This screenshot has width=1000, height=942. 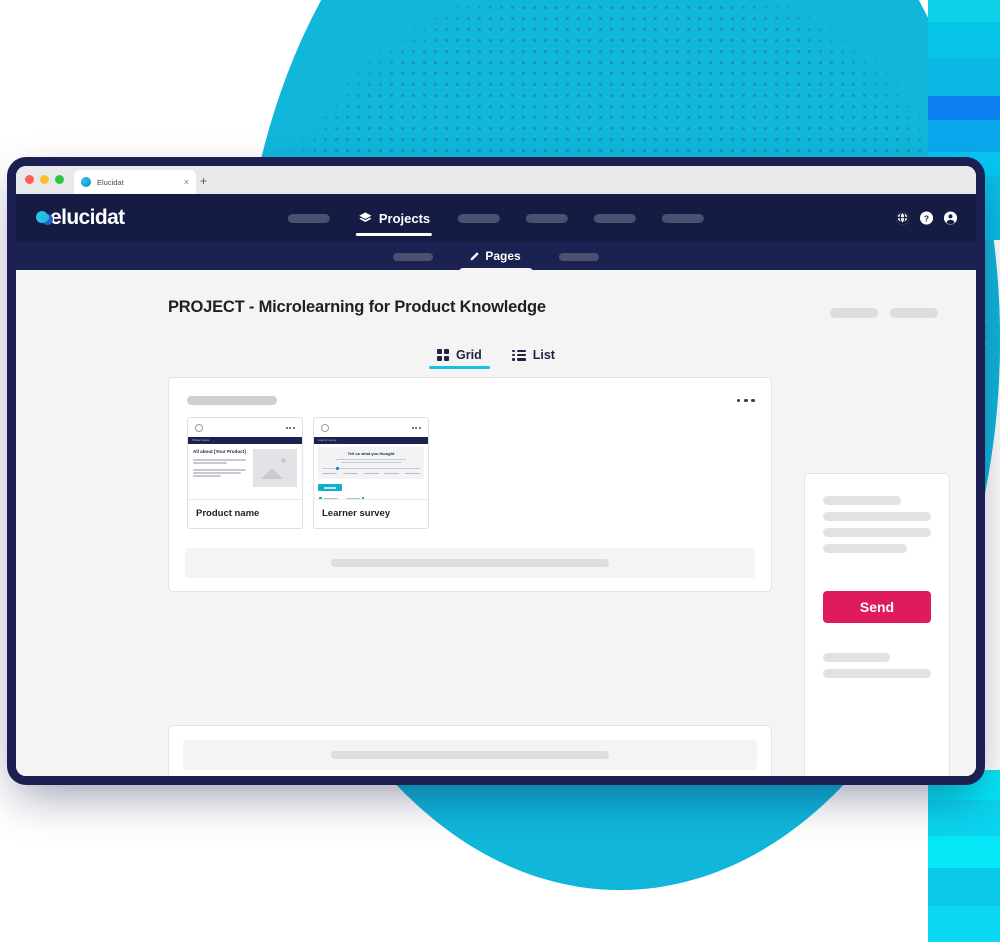 I want to click on page-card-label: Learner survey, so click(x=371, y=513).